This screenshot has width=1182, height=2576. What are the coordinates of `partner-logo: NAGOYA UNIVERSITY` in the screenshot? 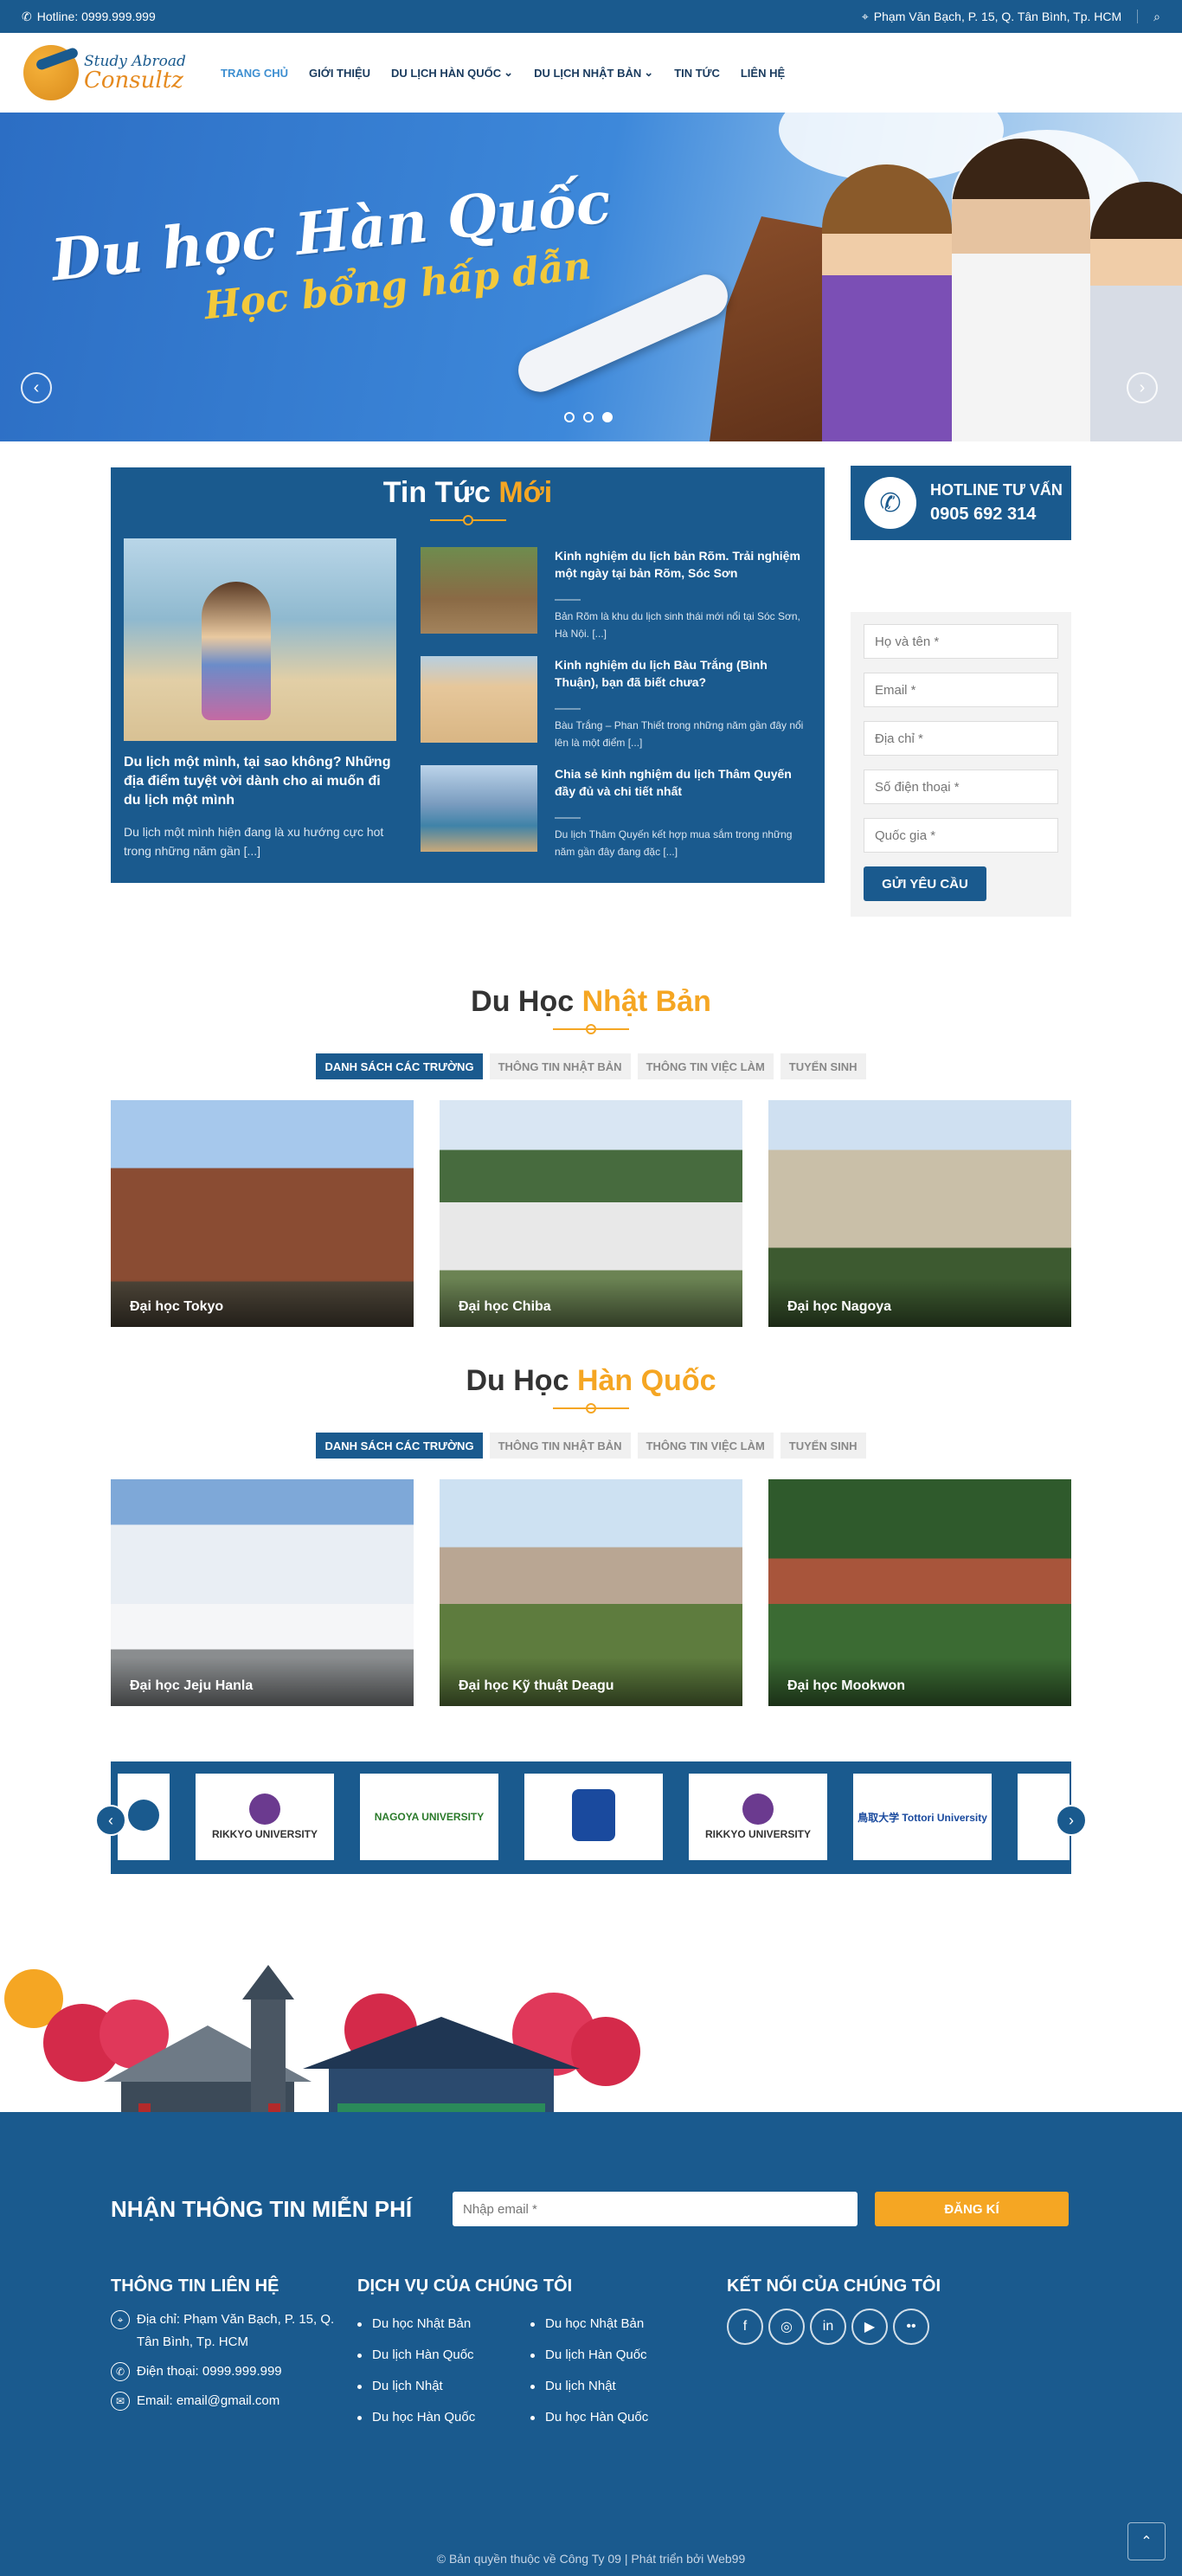 It's located at (429, 1817).